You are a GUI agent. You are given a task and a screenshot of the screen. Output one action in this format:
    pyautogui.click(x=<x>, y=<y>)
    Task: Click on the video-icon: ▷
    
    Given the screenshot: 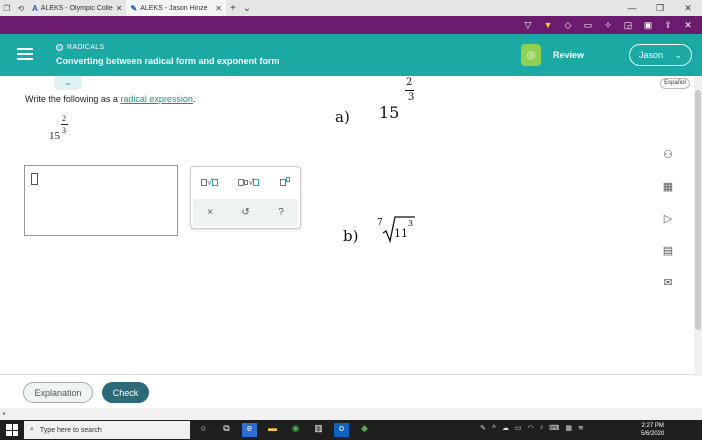 What is the action you would take?
    pyautogui.click(x=668, y=228)
    